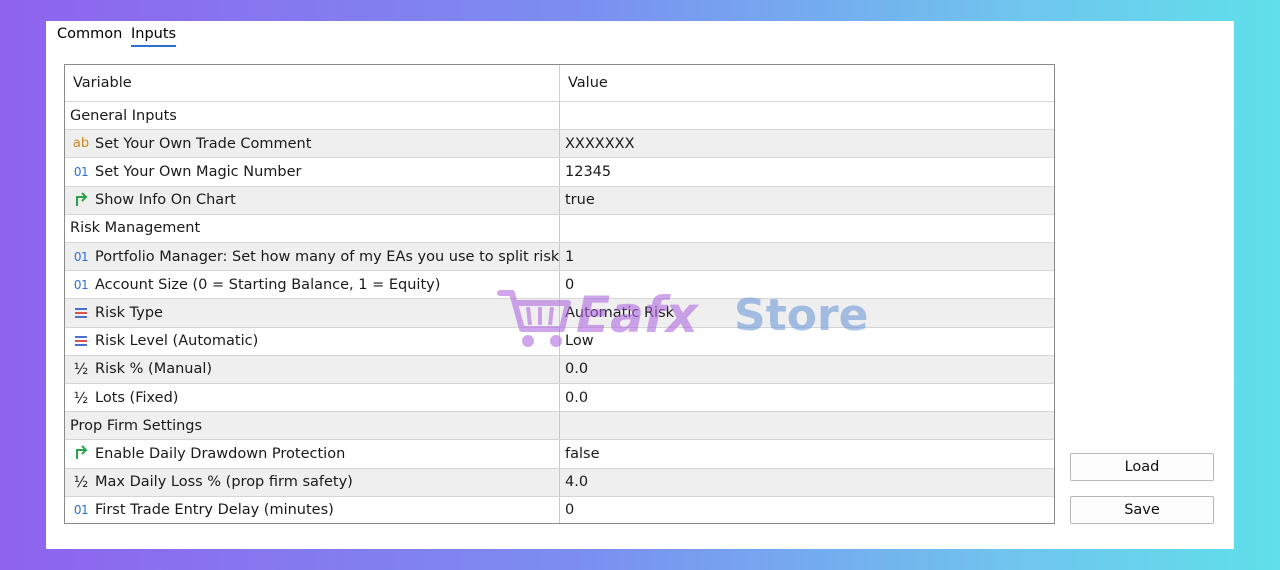  I want to click on variable-cell: 01 Set Your Own Magic Number, so click(312, 171).